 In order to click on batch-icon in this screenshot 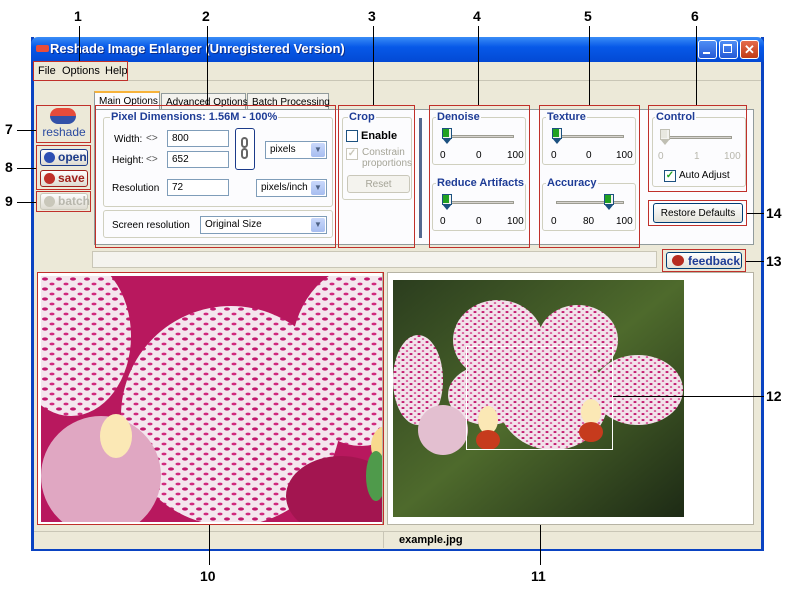, I will do `click(49, 201)`.